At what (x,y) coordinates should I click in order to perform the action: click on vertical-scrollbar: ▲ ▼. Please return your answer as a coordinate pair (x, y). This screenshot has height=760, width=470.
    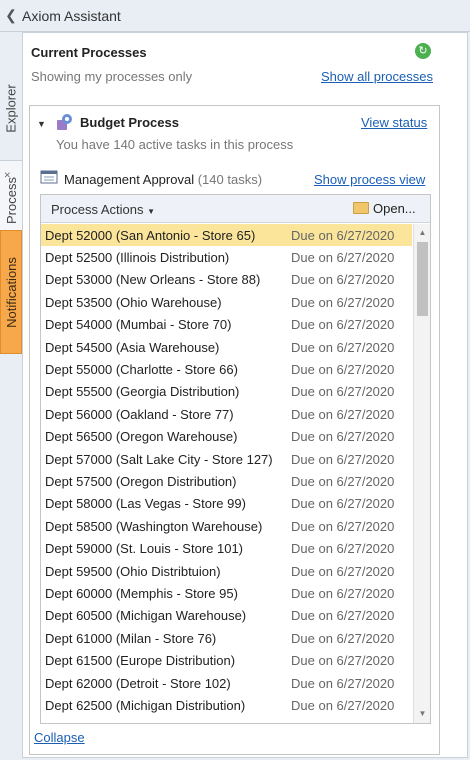
    Looking at the image, I should click on (421, 473).